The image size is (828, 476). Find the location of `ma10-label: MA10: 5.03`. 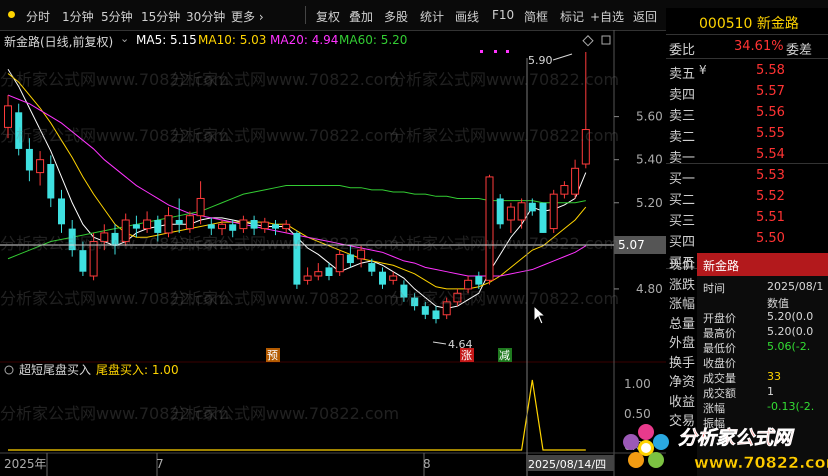

ma10-label: MA10: 5.03 is located at coordinates (232, 40).